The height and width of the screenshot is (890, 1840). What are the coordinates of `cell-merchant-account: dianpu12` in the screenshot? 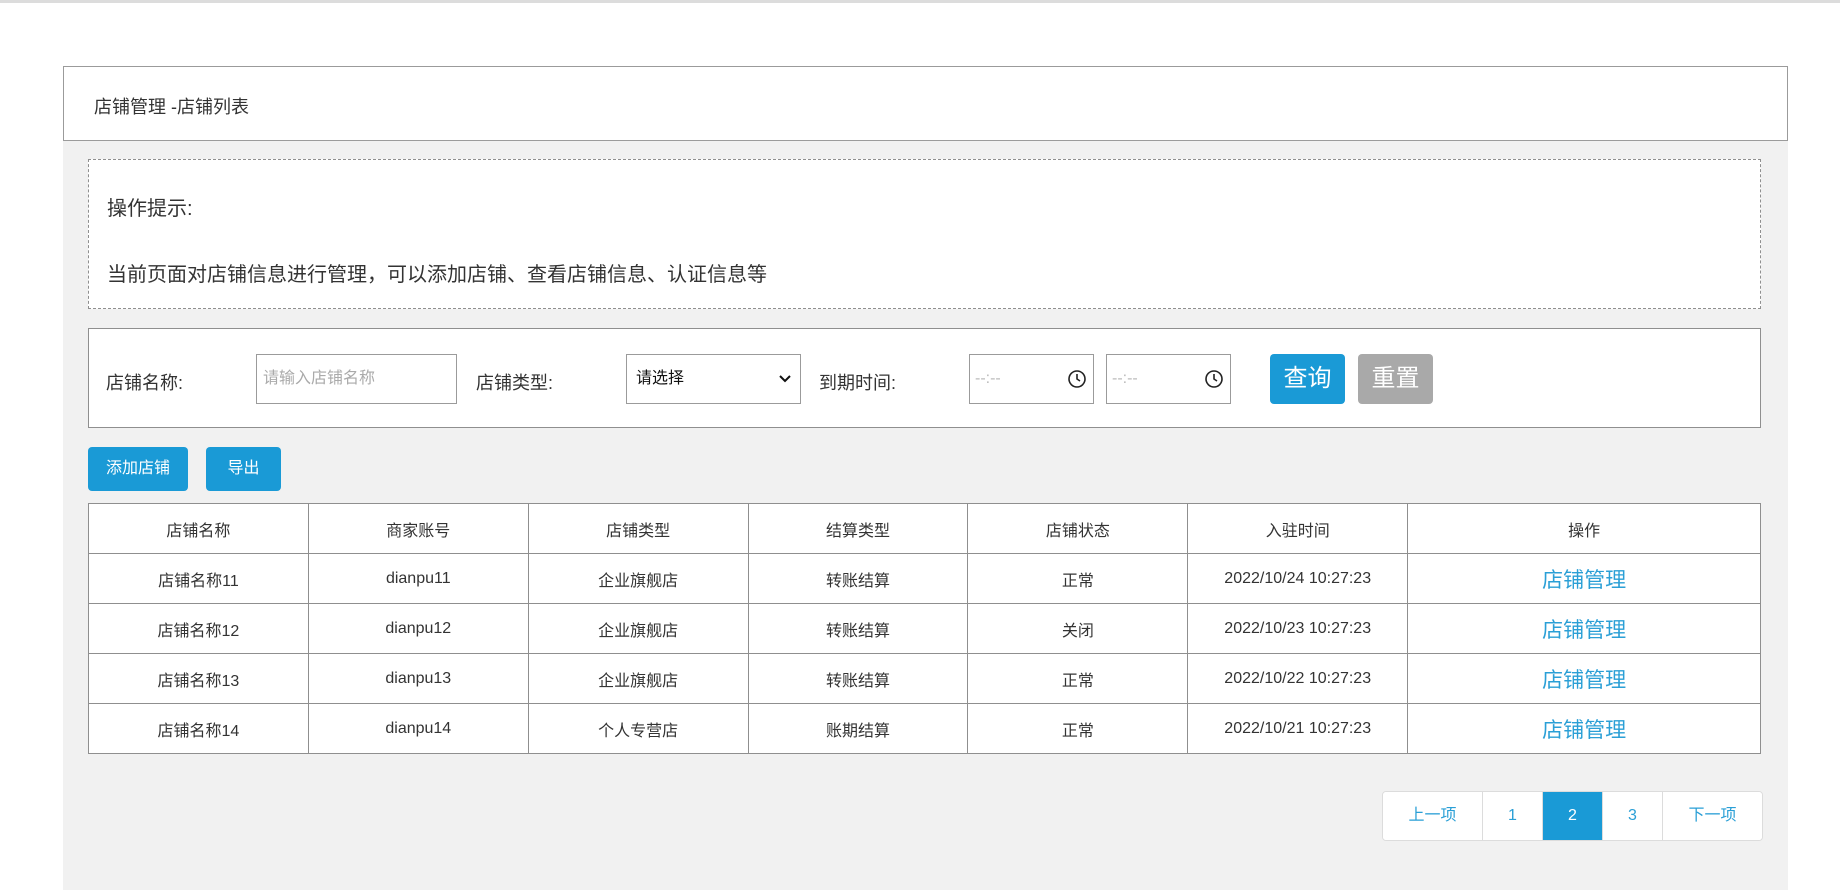 It's located at (418, 628).